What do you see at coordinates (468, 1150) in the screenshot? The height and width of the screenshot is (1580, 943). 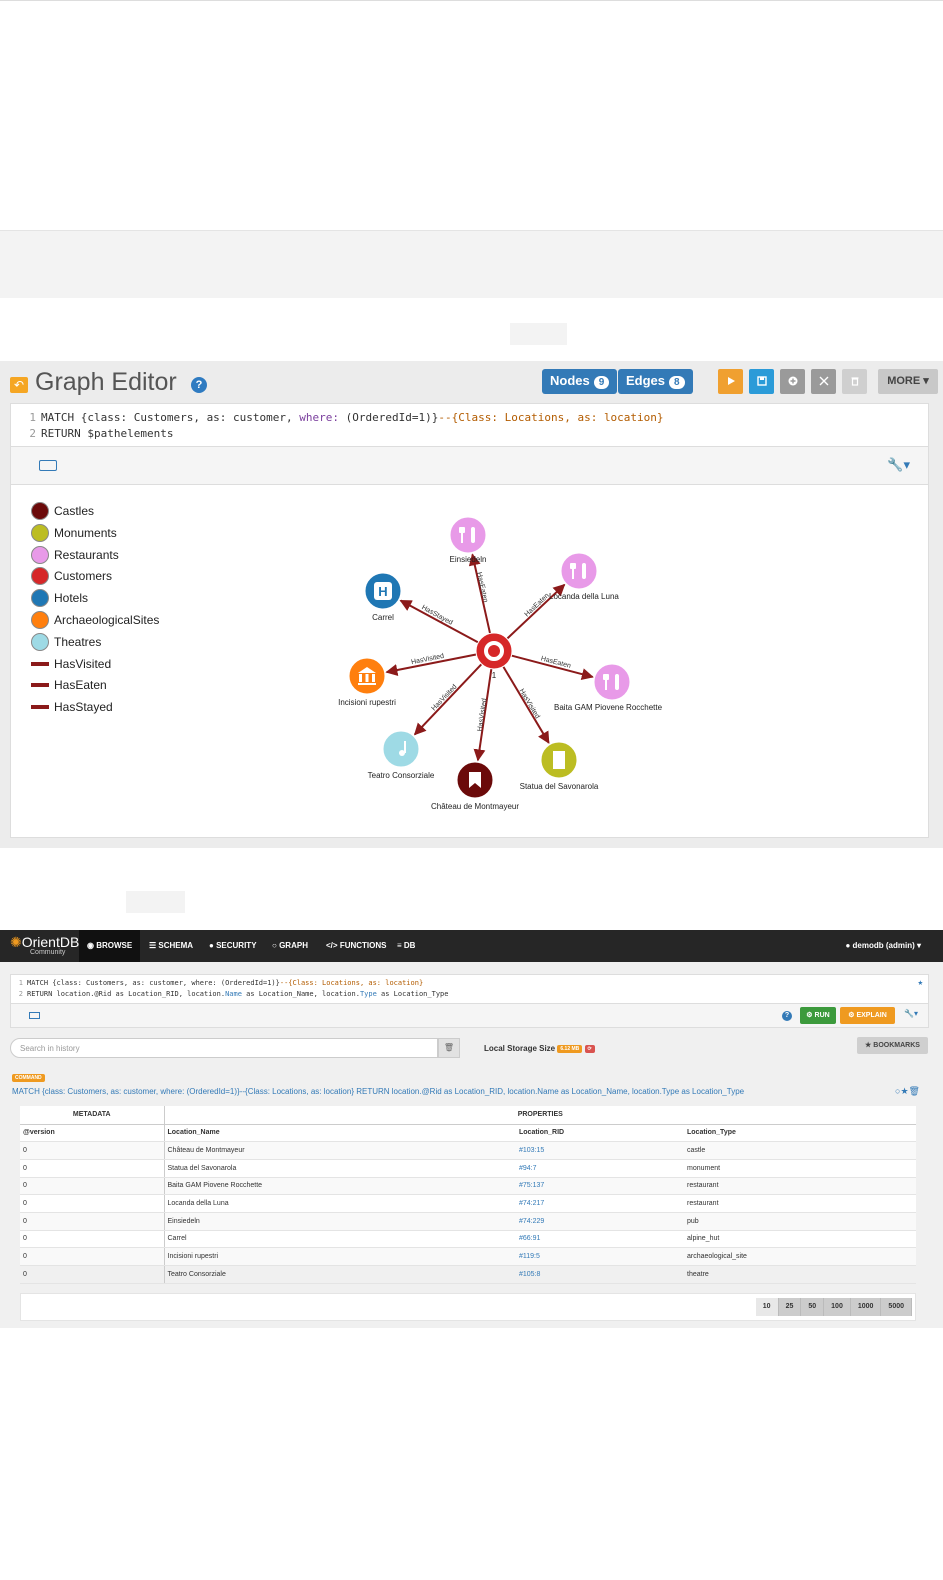 I see `table-row: 0 Château de Montmayeur #103:15 castle` at bounding box center [468, 1150].